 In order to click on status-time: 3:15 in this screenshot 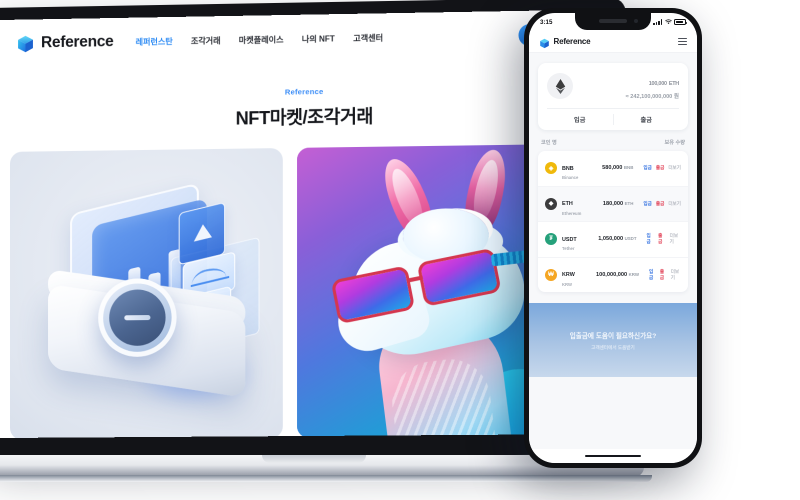, I will do `click(546, 22)`.